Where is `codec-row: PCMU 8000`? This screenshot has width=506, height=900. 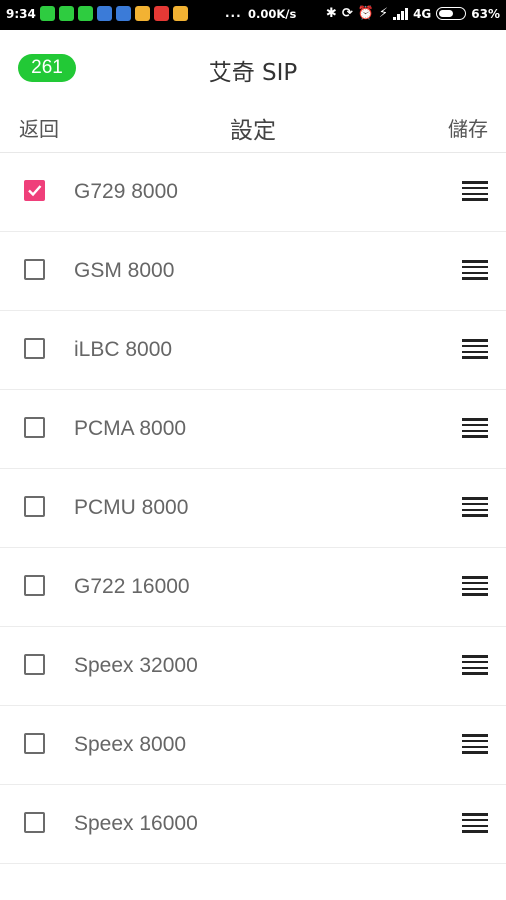
codec-row: PCMU 8000 is located at coordinates (253, 508).